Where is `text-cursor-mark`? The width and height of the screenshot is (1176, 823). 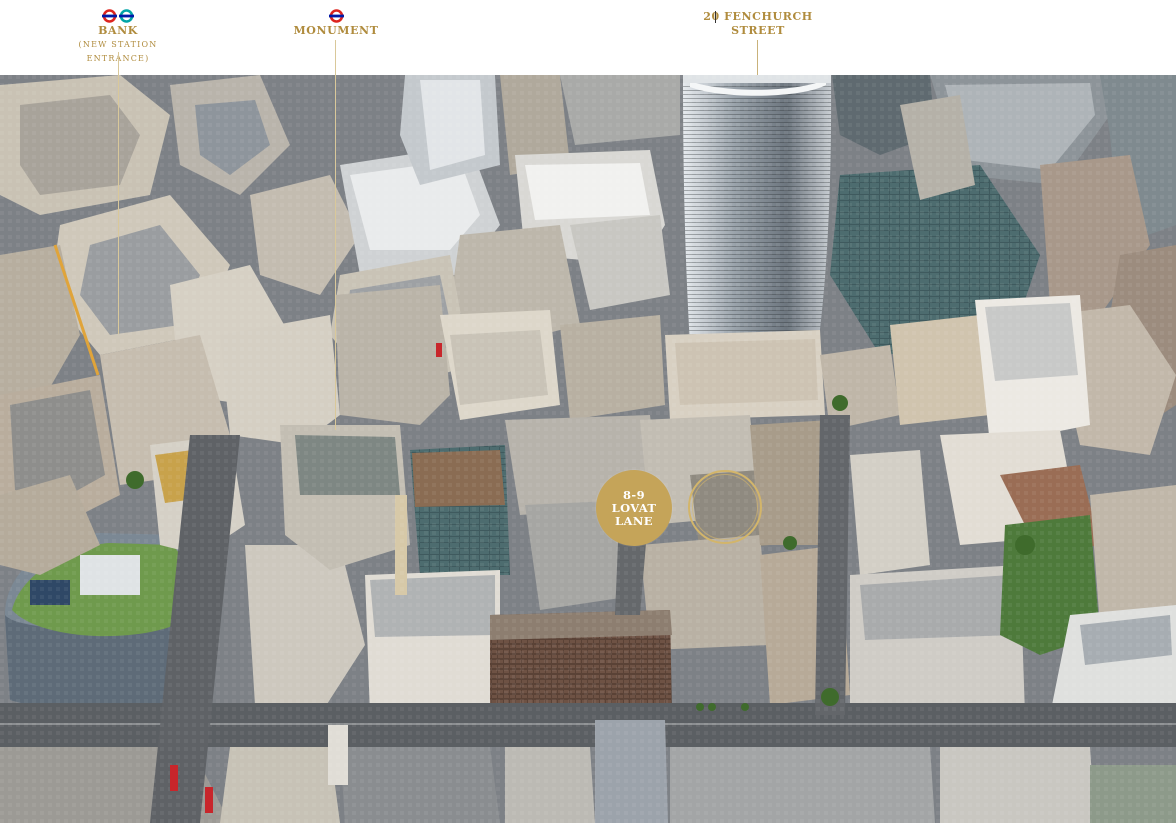 text-cursor-mark is located at coordinates (715, 17).